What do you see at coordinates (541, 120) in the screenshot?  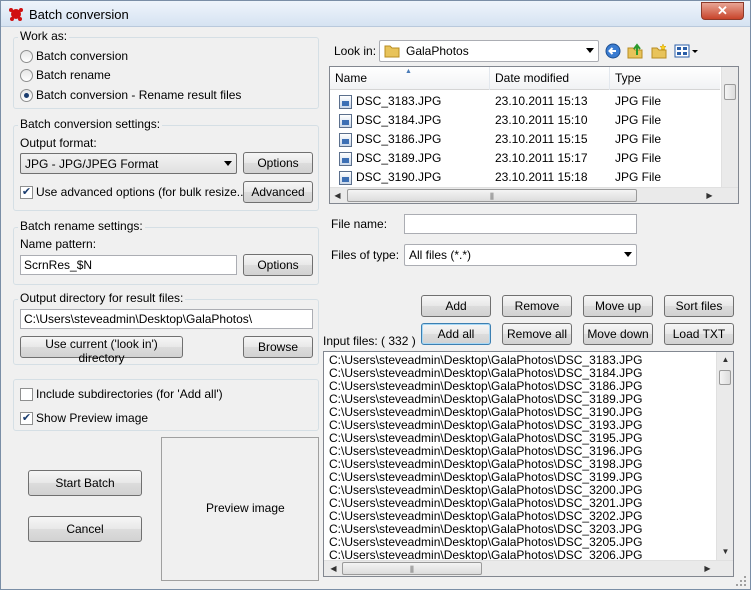 I see `file-date: 23.10.2011 15:10` at bounding box center [541, 120].